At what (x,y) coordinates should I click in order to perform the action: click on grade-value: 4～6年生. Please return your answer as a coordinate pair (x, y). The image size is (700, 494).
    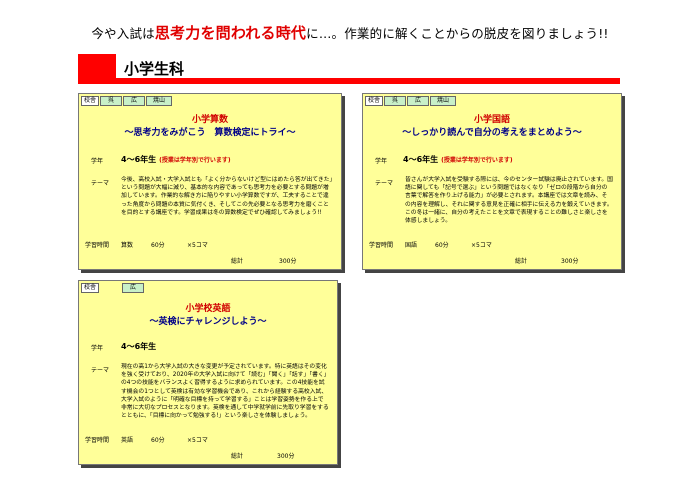
    Looking at the image, I should click on (140, 346).